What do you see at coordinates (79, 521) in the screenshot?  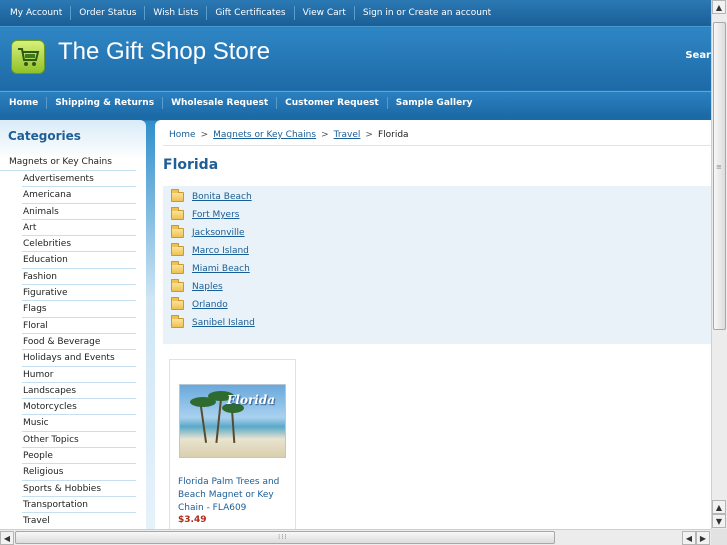 I see `sidebar-item: Travel` at bounding box center [79, 521].